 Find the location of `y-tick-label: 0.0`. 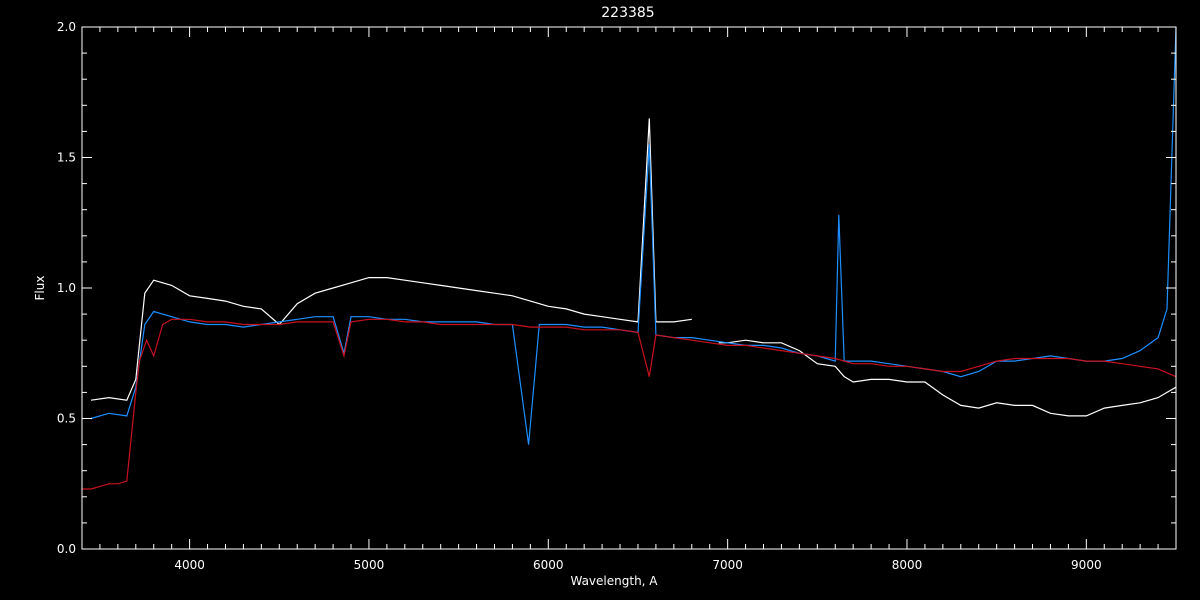

y-tick-label: 0.0 is located at coordinates (66, 549).